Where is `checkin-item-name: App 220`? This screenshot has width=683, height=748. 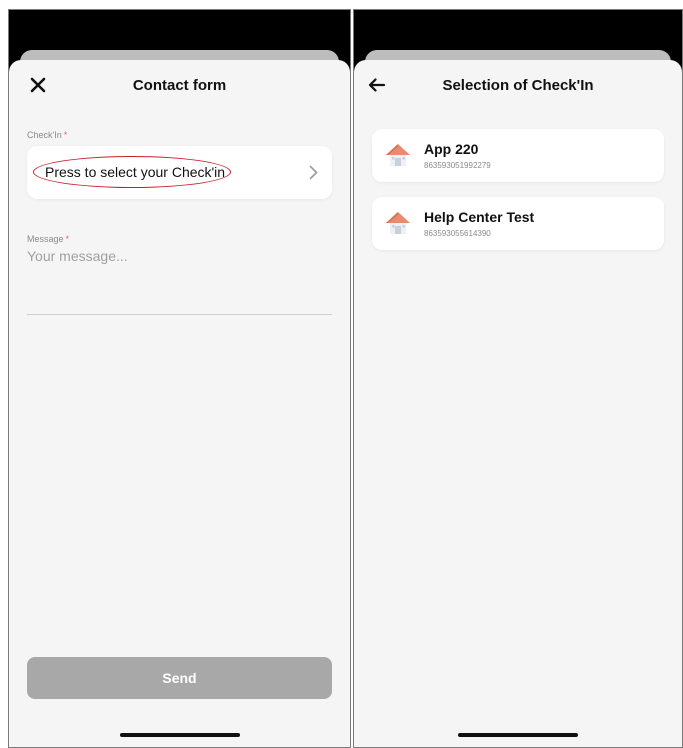 checkin-item-name: App 220 is located at coordinates (451, 149).